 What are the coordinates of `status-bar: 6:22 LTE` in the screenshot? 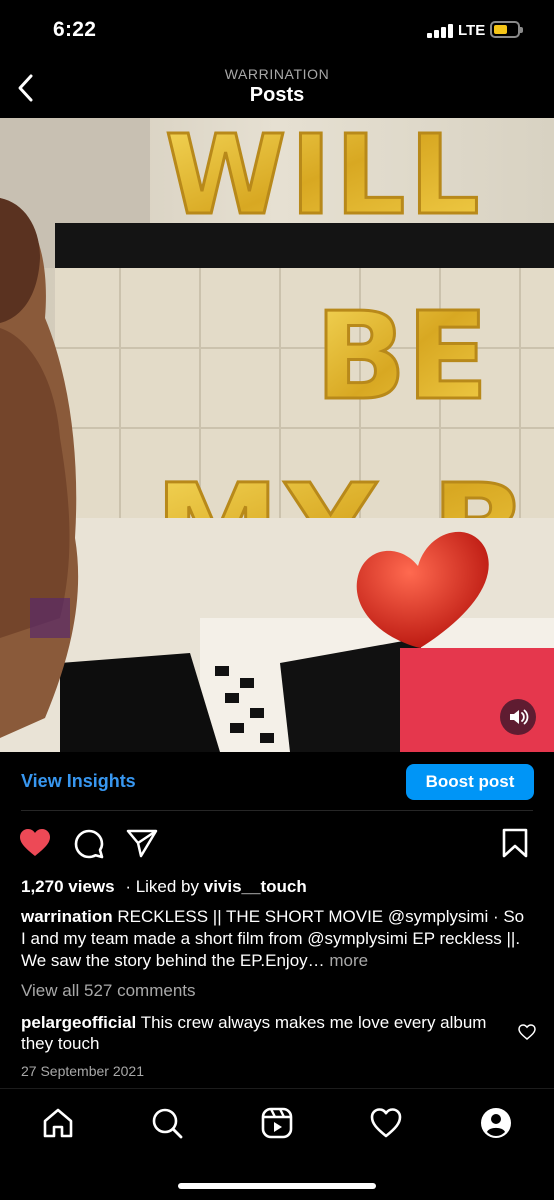 It's located at (277, 30).